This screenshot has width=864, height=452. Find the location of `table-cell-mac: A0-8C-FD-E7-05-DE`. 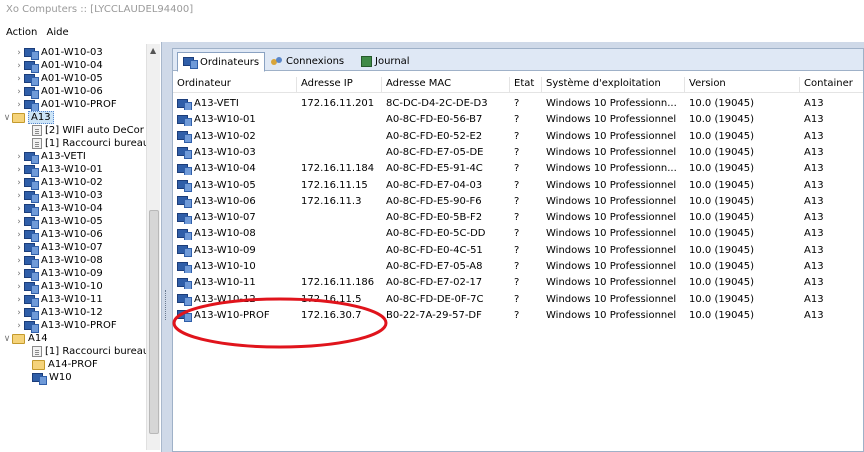

table-cell-mac: A0-8C-FD-E7-05-DE is located at coordinates (435, 152).